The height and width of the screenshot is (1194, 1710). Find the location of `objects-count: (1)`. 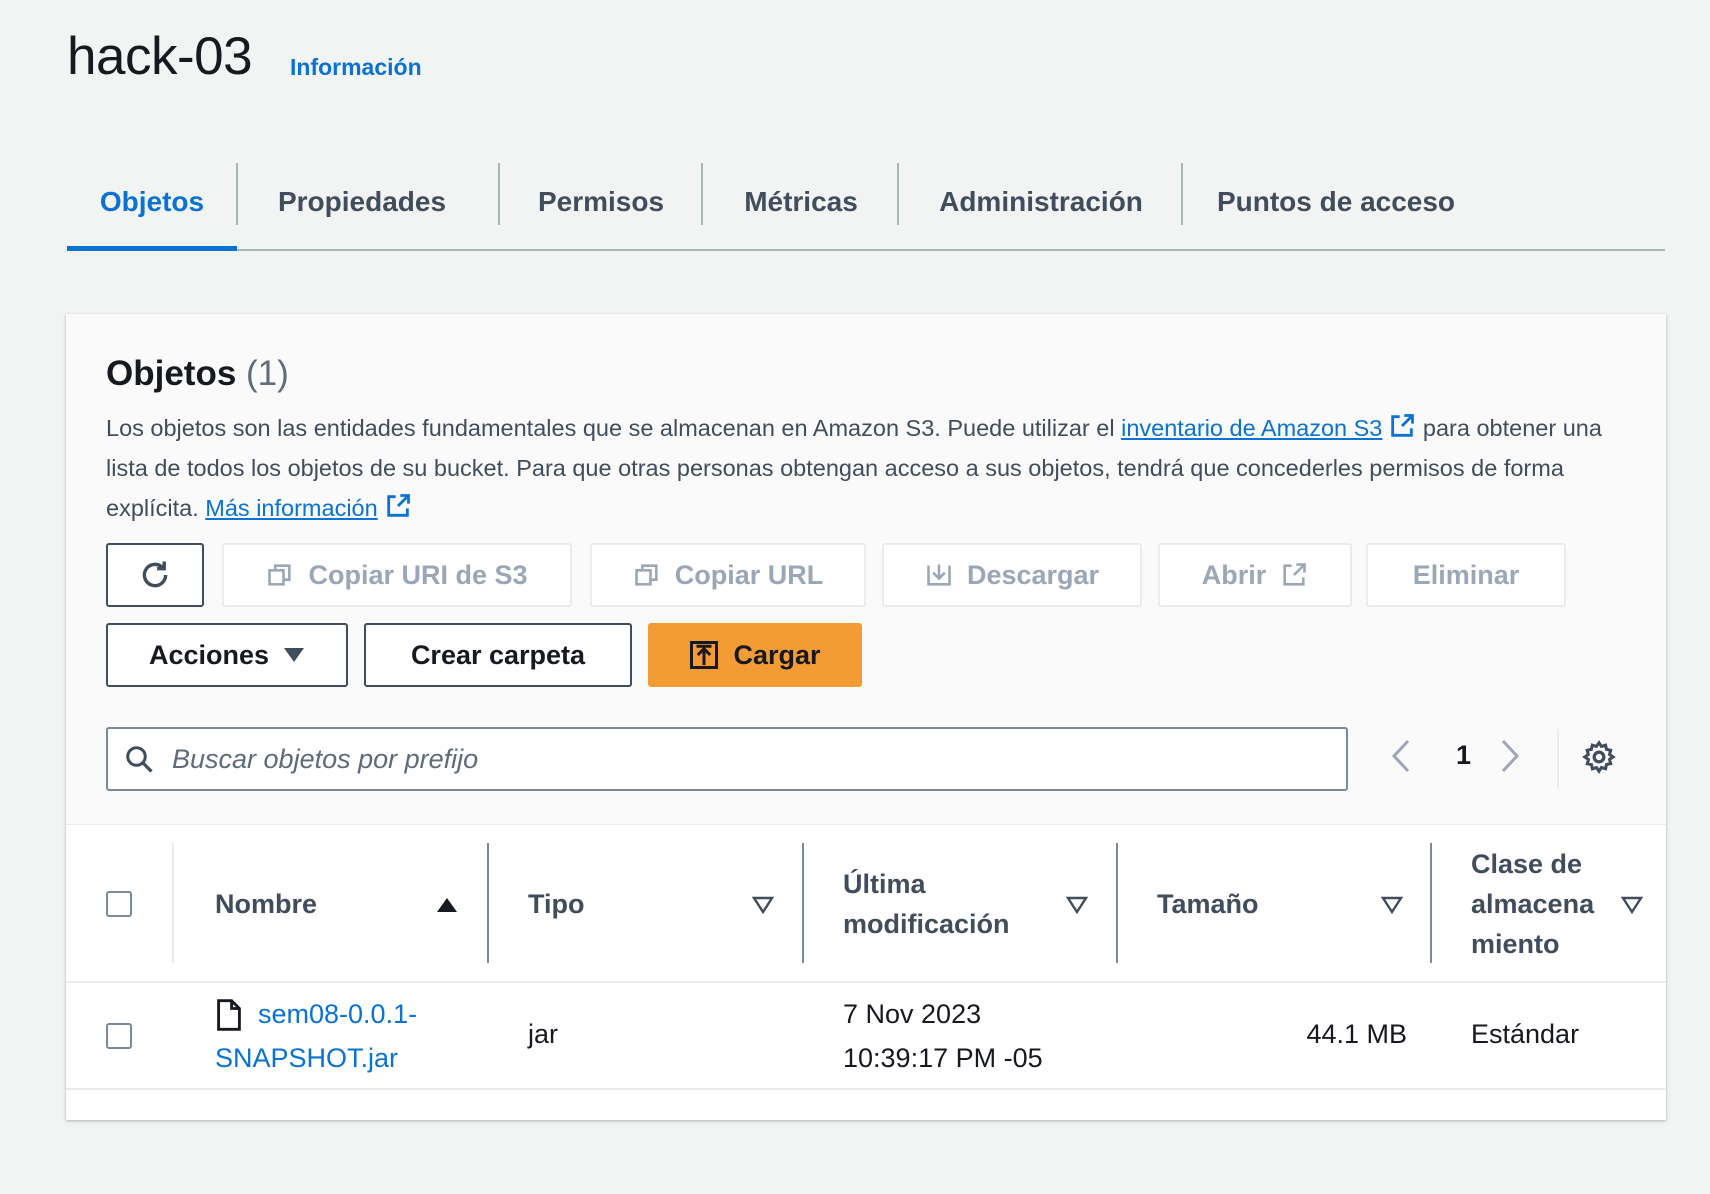

objects-count: (1) is located at coordinates (267, 373).